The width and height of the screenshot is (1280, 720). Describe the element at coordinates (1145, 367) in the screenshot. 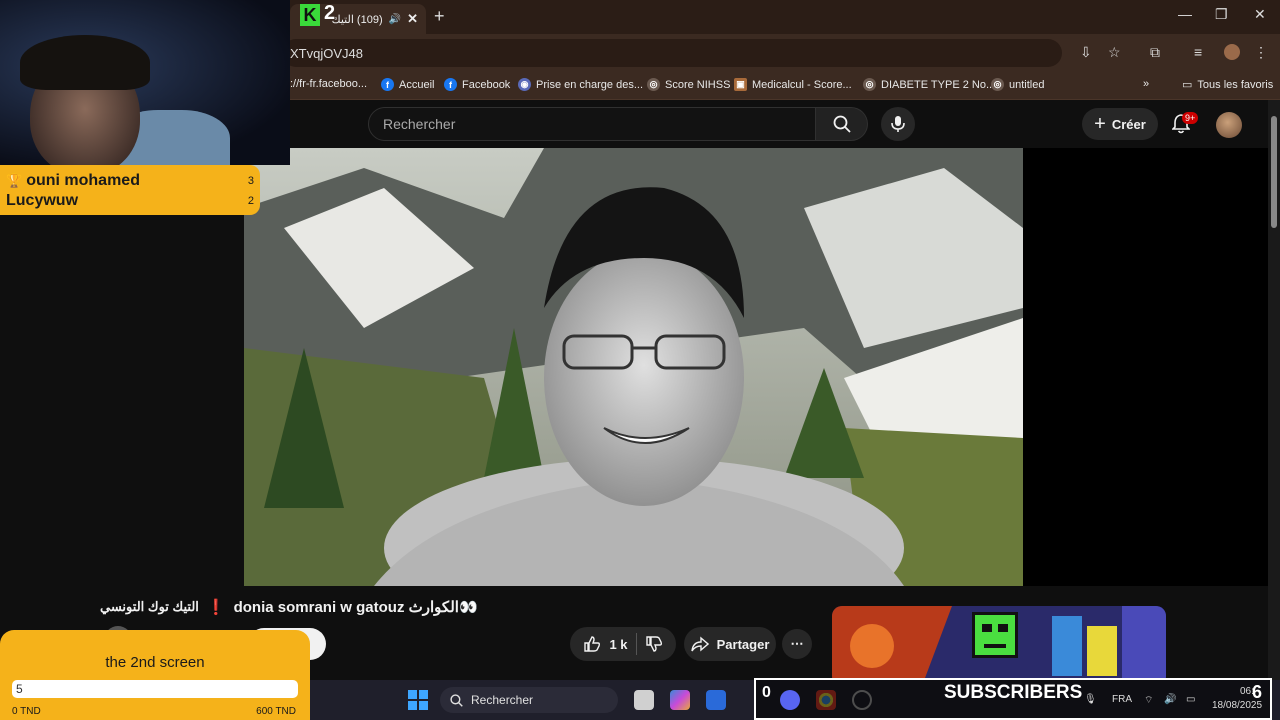

I see `video-side-area` at that location.